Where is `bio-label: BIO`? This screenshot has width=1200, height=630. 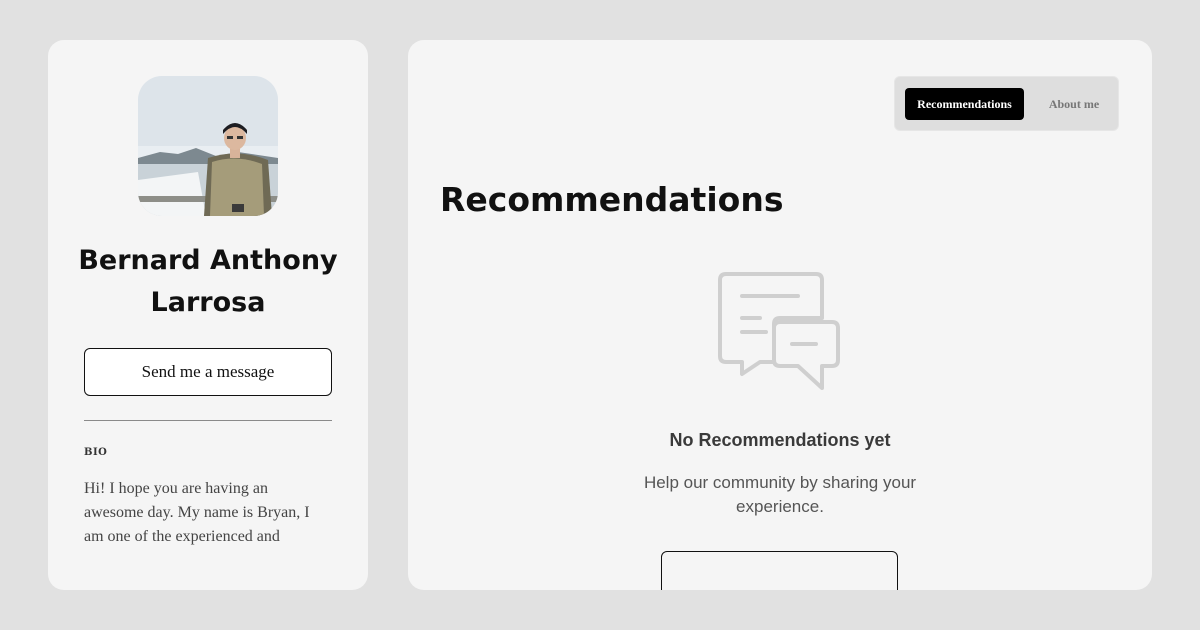 bio-label: BIO is located at coordinates (96, 452).